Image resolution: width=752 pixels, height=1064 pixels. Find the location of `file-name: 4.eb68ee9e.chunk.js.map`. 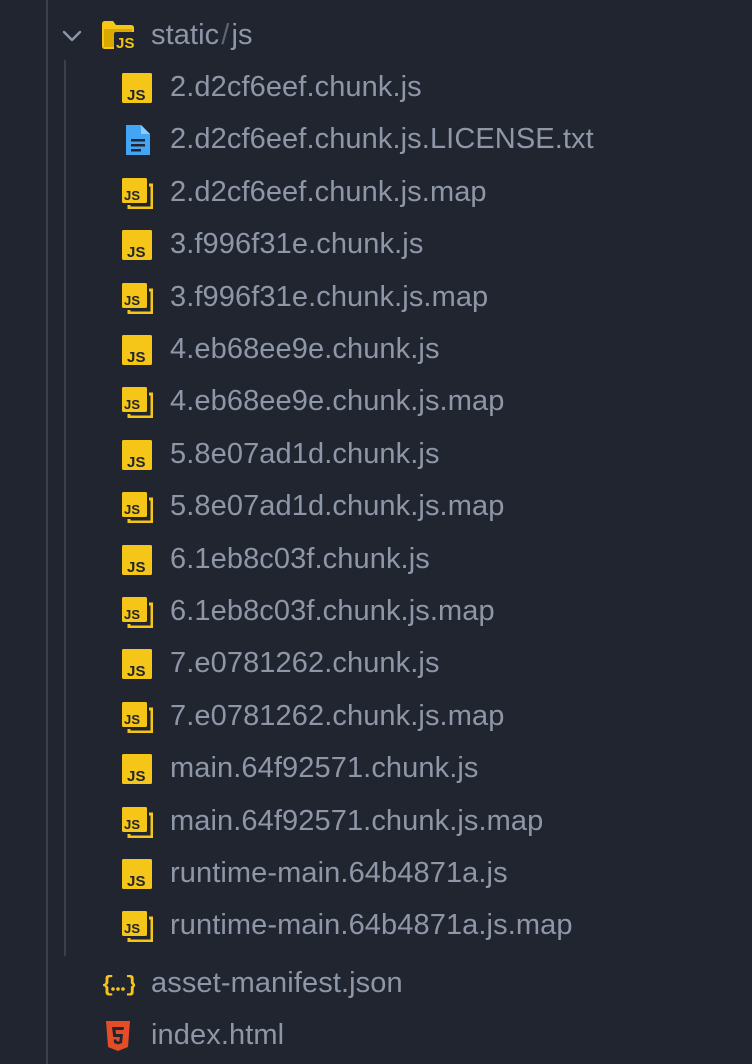

file-name: 4.eb68ee9e.chunk.js.map is located at coordinates (337, 401).